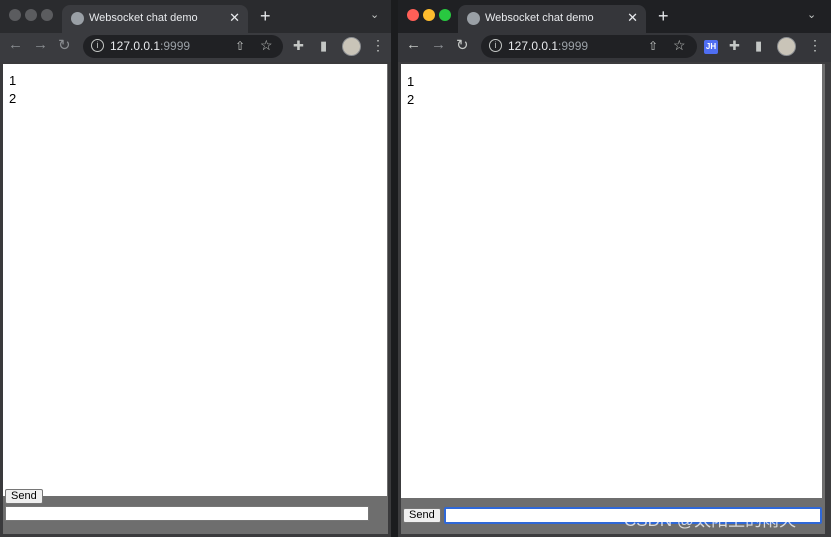 Image resolution: width=831 pixels, height=537 pixels. I want to click on message-input, so click(187, 513).